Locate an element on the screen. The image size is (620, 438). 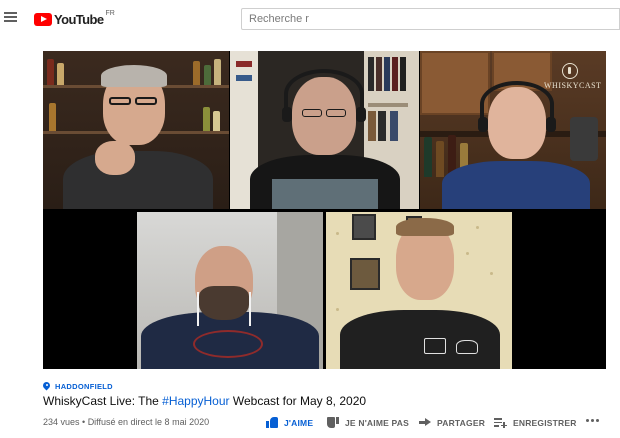
watermark-text: WHISKYCAST is located at coordinates (573, 85).